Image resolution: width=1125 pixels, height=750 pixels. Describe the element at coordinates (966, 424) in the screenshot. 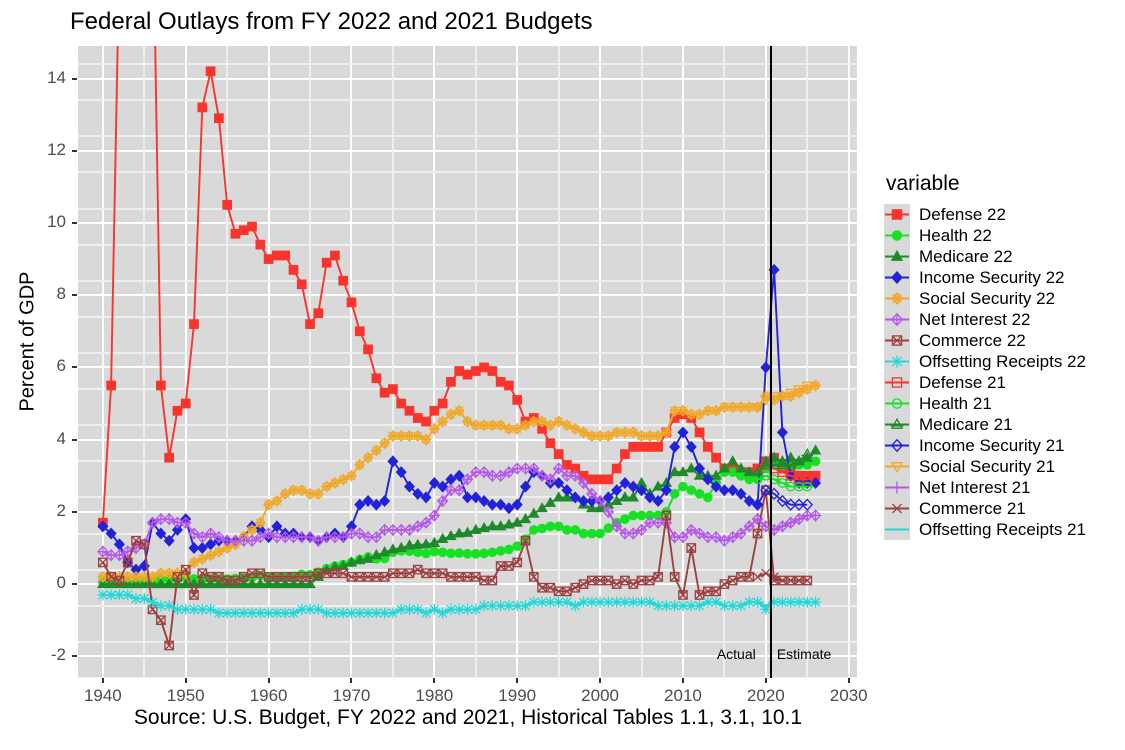

I see `legend-item-label: Medicare 21` at that location.